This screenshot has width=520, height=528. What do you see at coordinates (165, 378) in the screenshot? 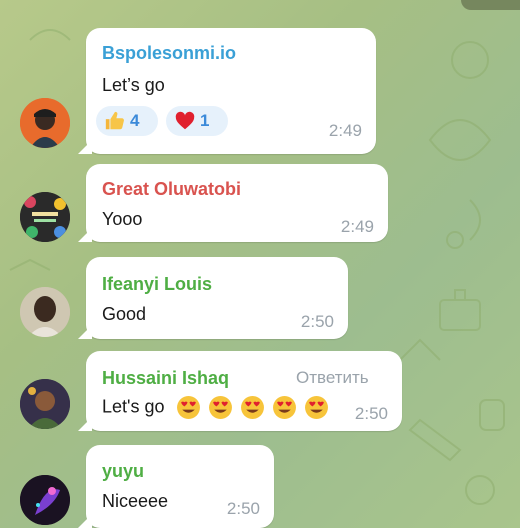
I see `sender-name: Hussaini Ishaq` at bounding box center [165, 378].